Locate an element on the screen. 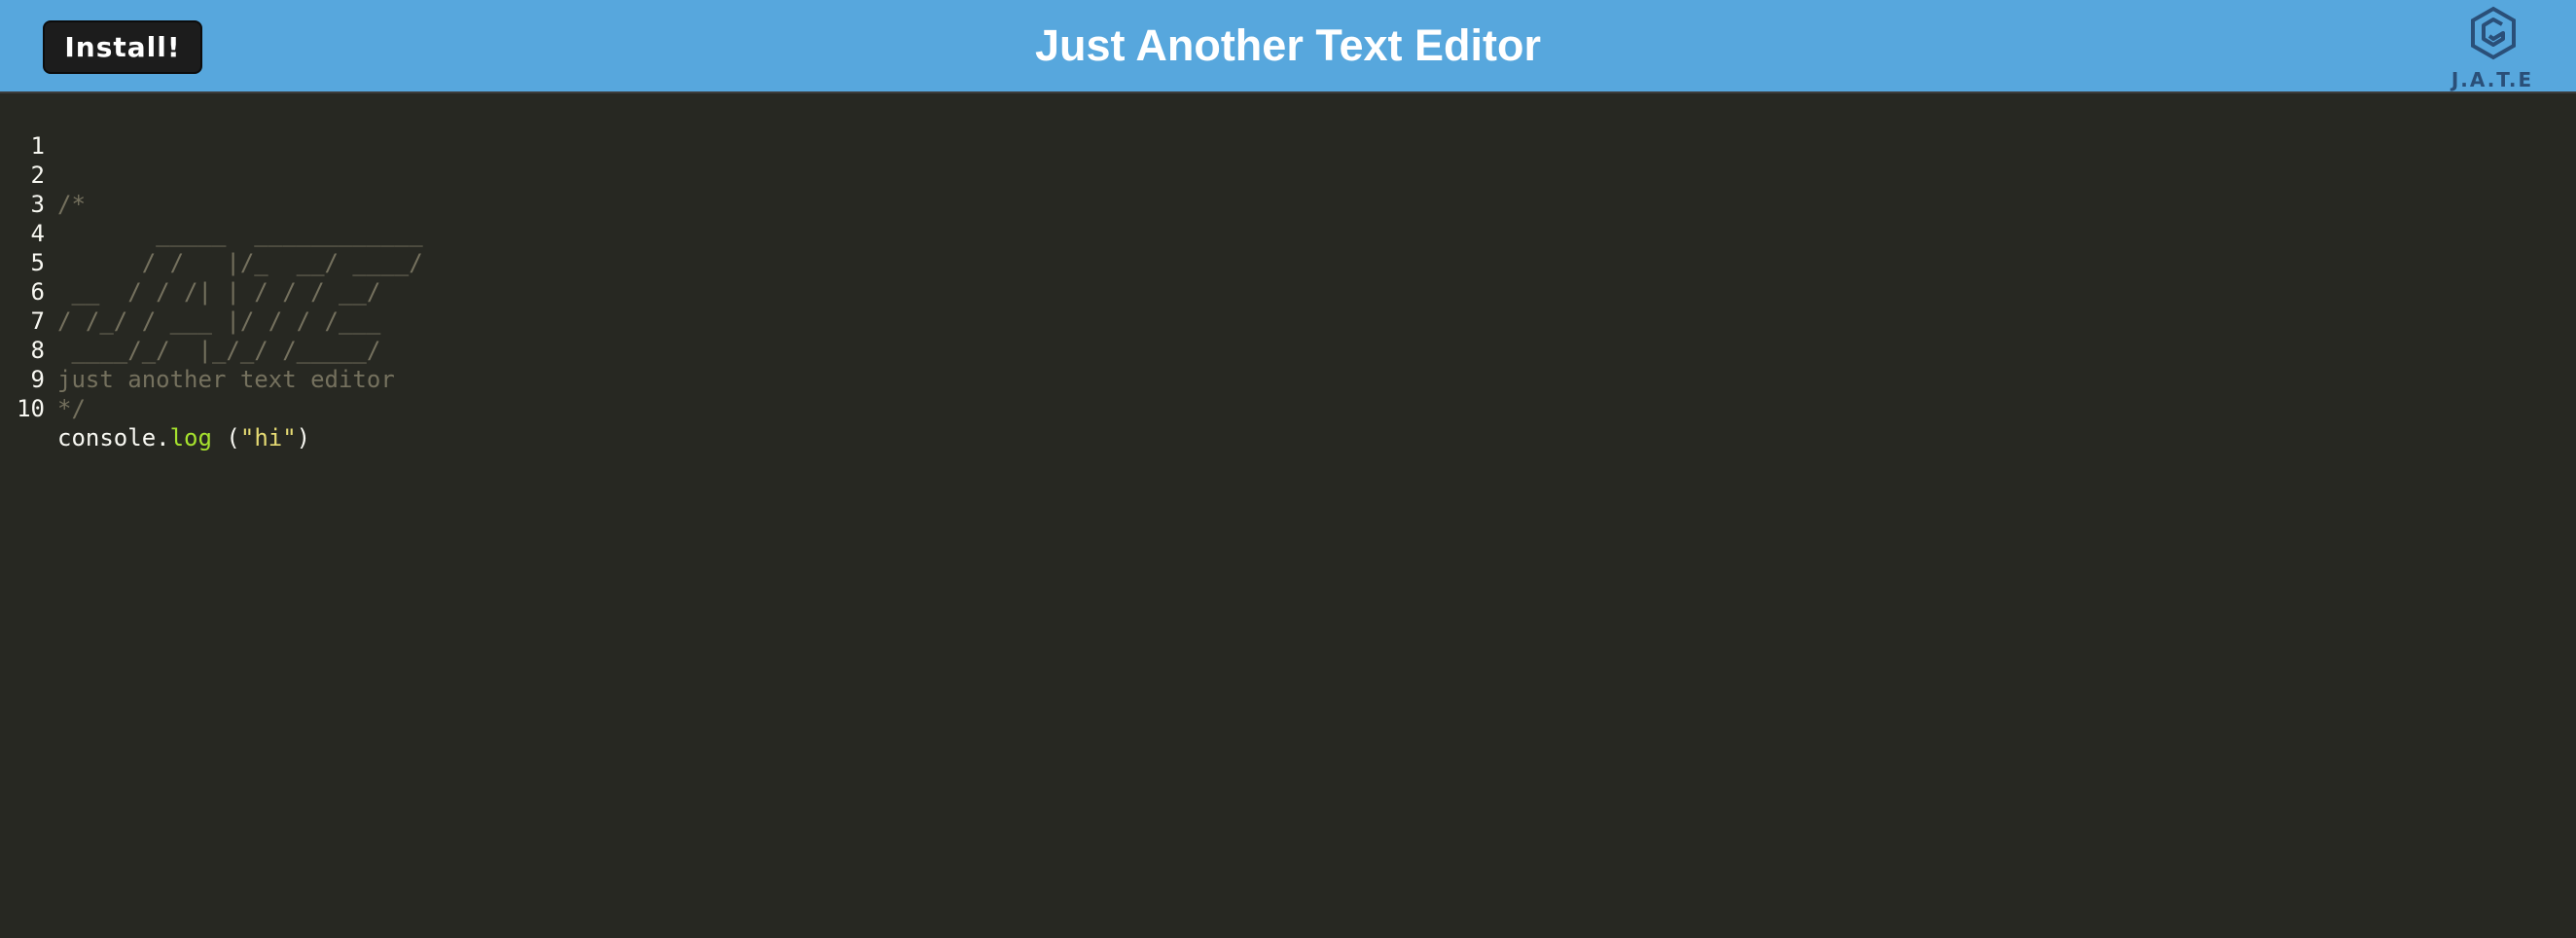 Image resolution: width=2576 pixels, height=938 pixels. code-line: 6 / /_/ / ___ |/ / / /___ is located at coordinates (1288, 291).